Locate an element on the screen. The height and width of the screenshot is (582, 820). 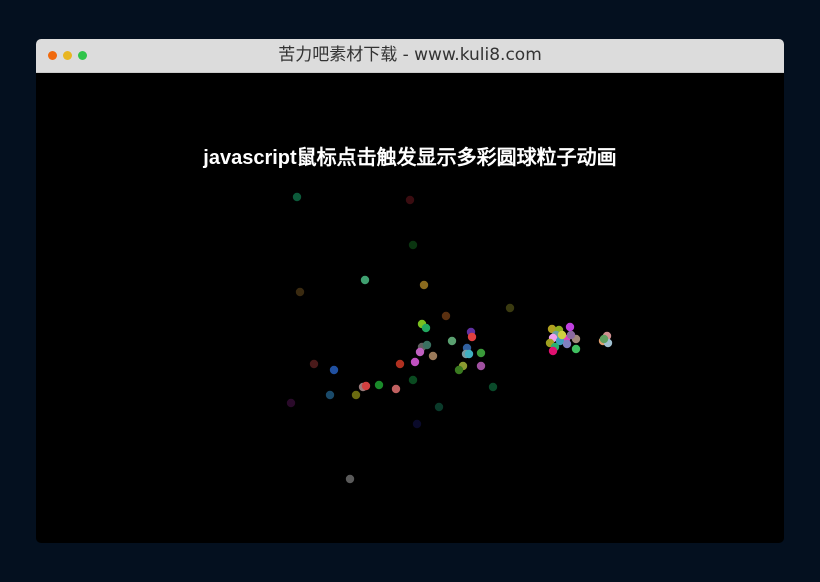
title-bar: 苦力吧素材下载 - www.kuli8.com is located at coordinates (410, 56).